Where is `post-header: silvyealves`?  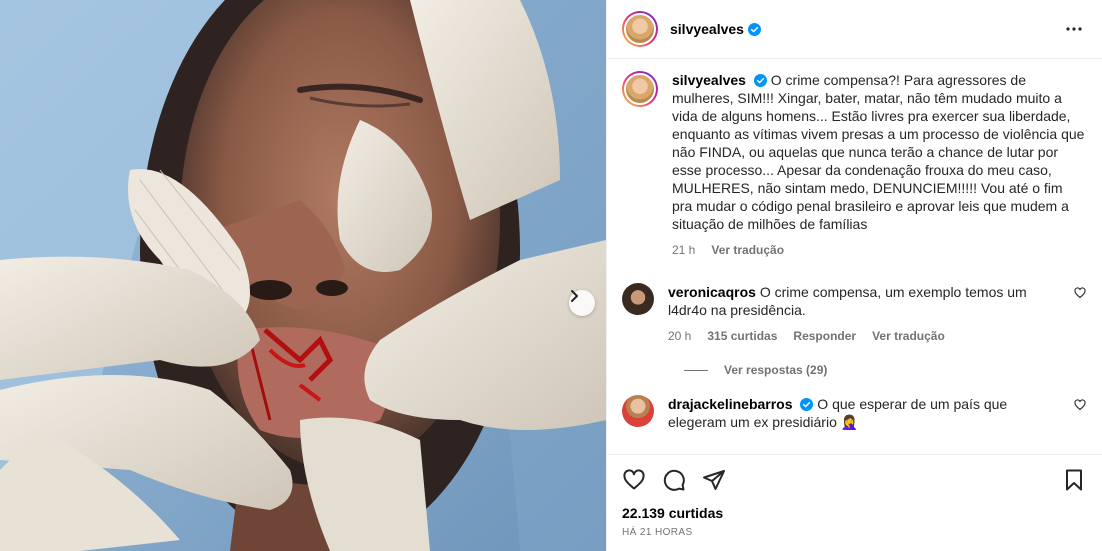 post-header: silvyealves is located at coordinates (854, 29).